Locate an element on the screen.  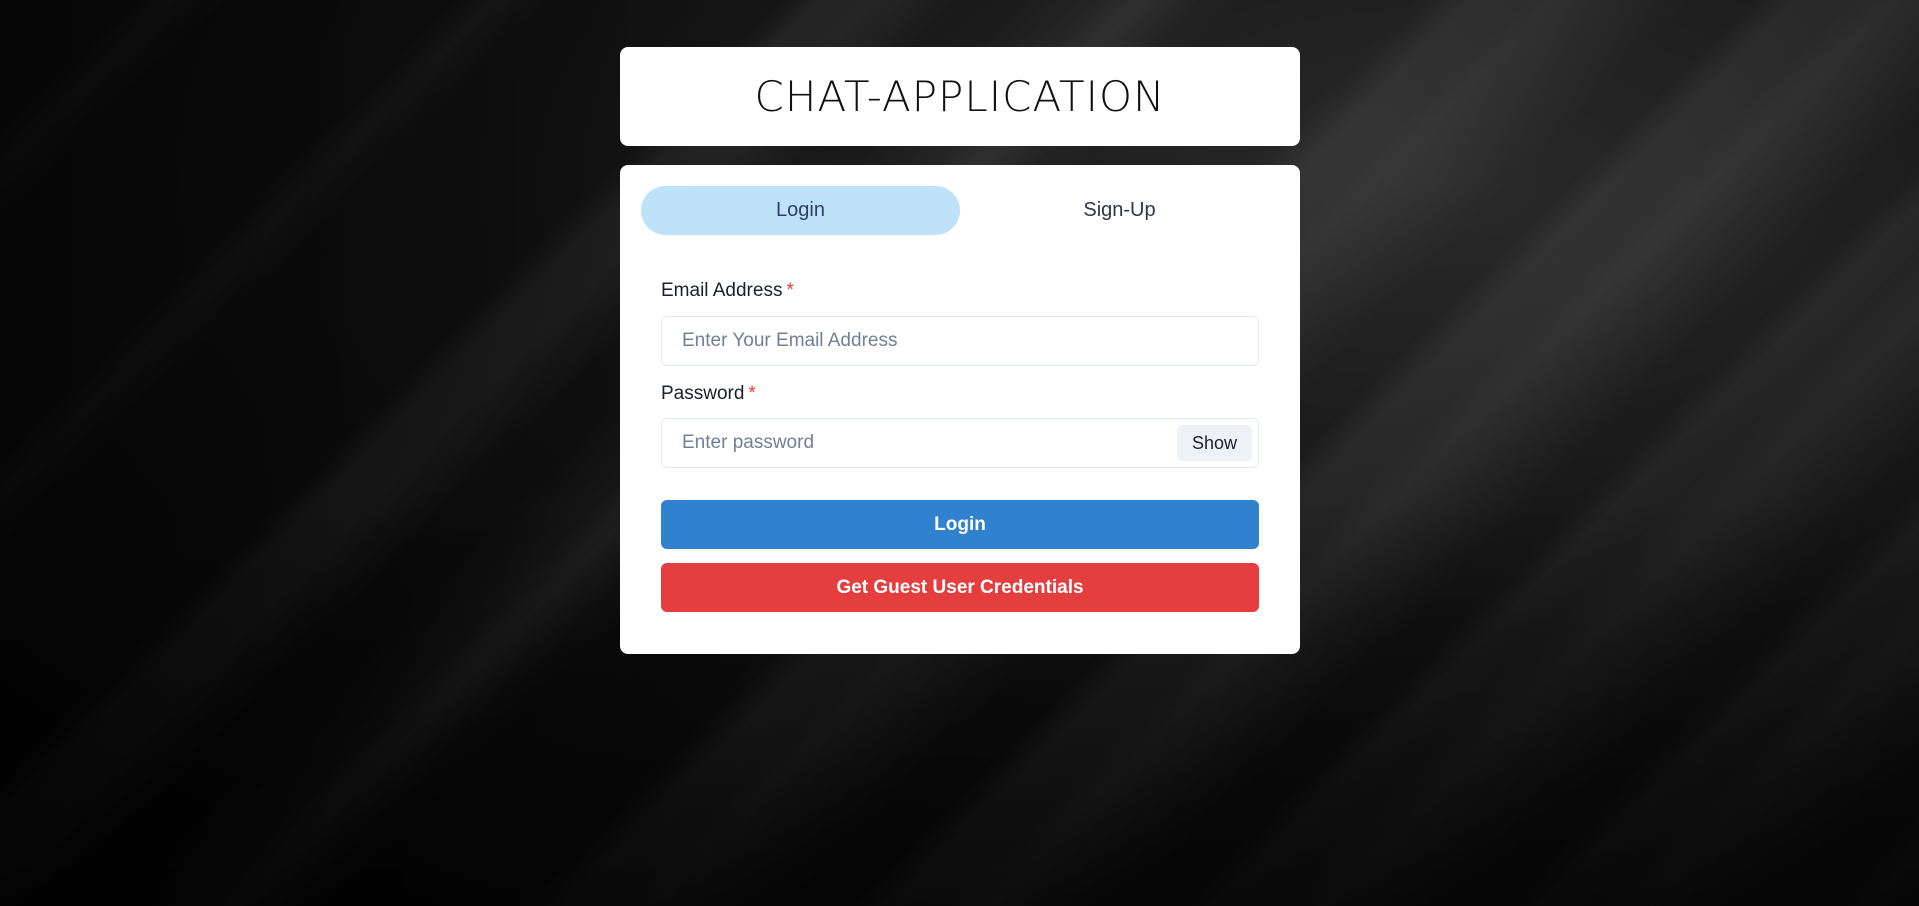
app-header-card: CHAT-APPLICATION is located at coordinates (960, 96).